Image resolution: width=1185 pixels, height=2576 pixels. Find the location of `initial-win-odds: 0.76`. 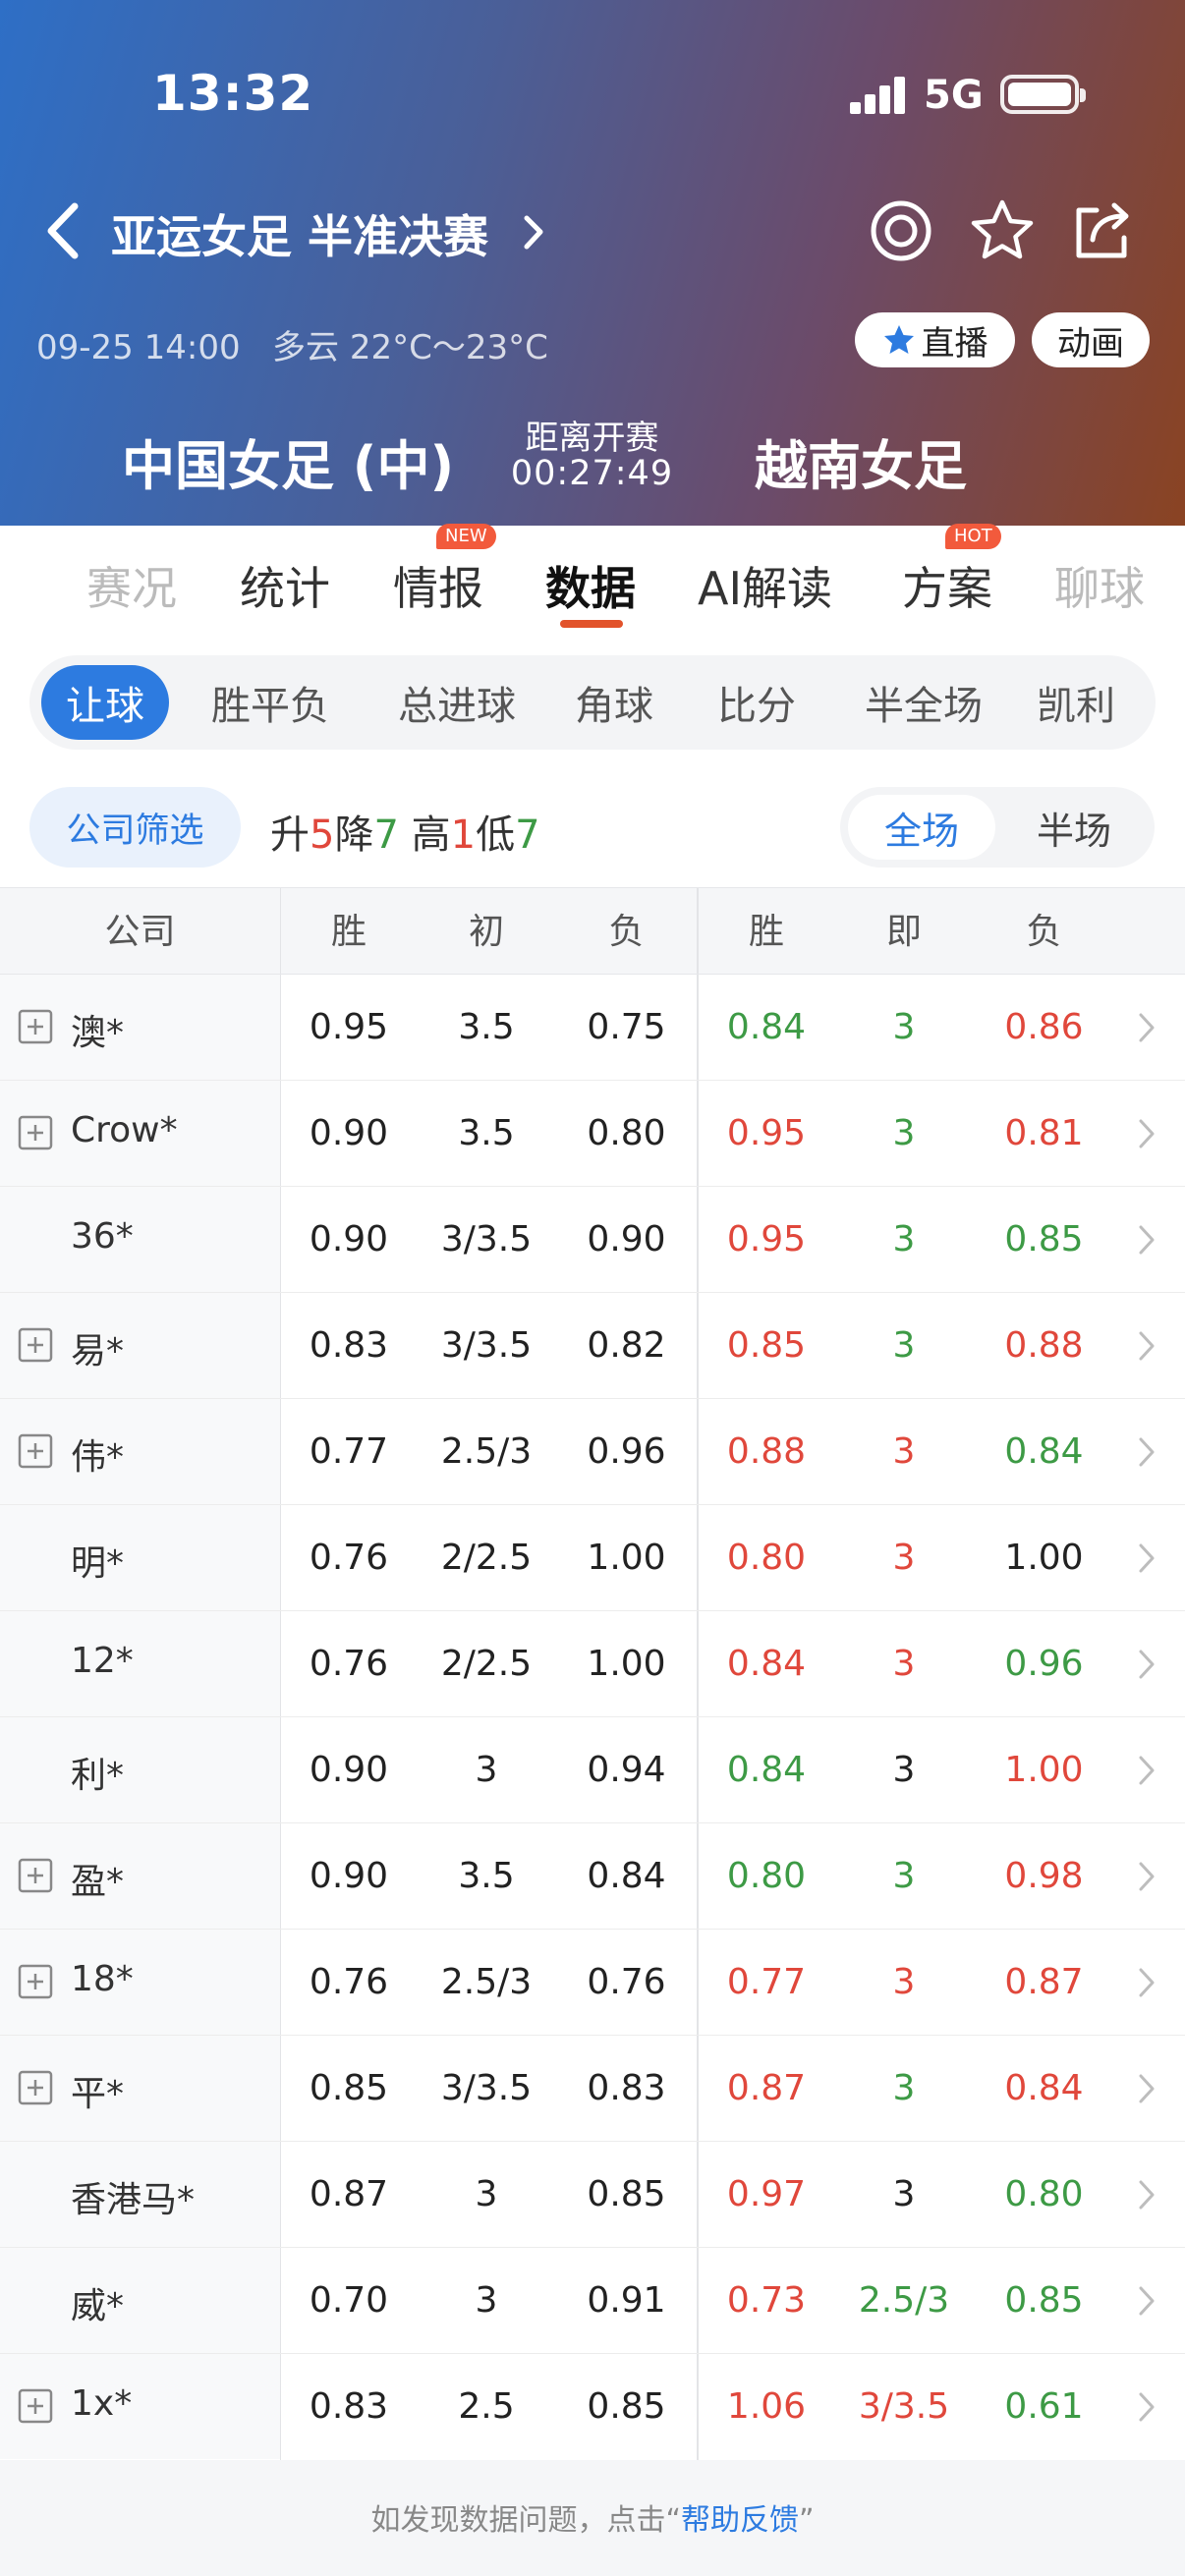

initial-win-odds: 0.76 is located at coordinates (349, 1982).